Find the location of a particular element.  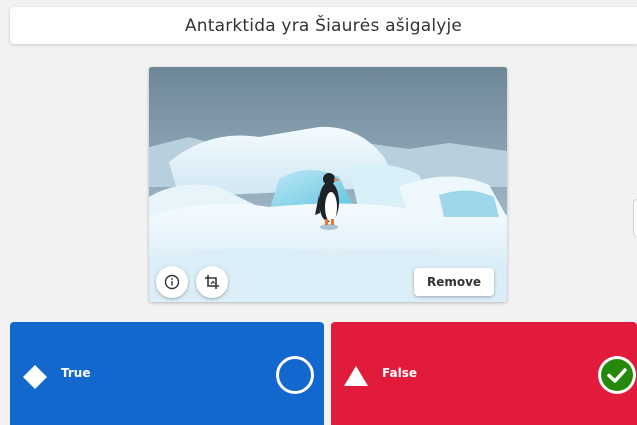

crop-icon is located at coordinates (212, 282).